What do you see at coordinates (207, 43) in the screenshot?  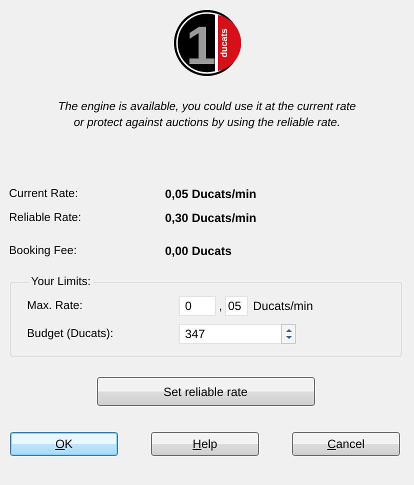 I see `ducats-logo: 1 ducats` at bounding box center [207, 43].